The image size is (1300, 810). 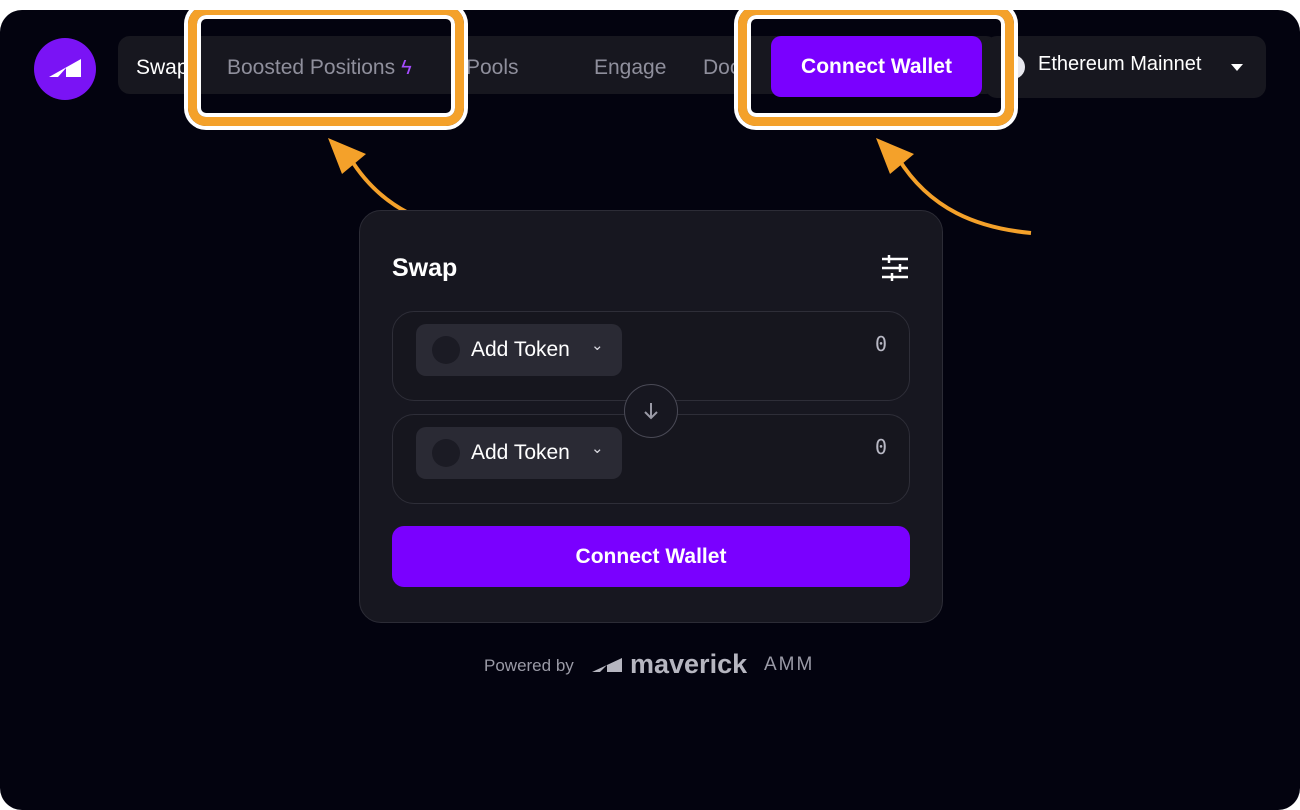 I want to click on nav-item-label: Doc, so click(x=722, y=67).